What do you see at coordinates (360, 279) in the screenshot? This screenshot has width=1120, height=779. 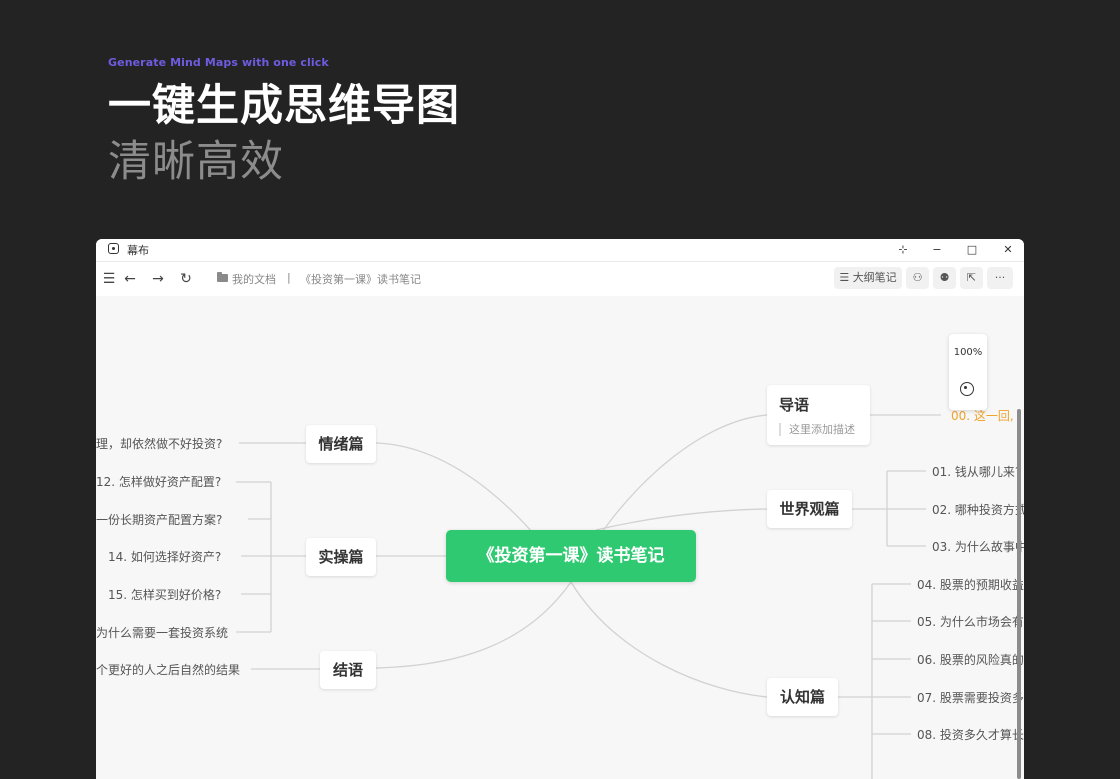 I see `breadcrumb-doc: 《投资第一课》读书笔记` at bounding box center [360, 279].